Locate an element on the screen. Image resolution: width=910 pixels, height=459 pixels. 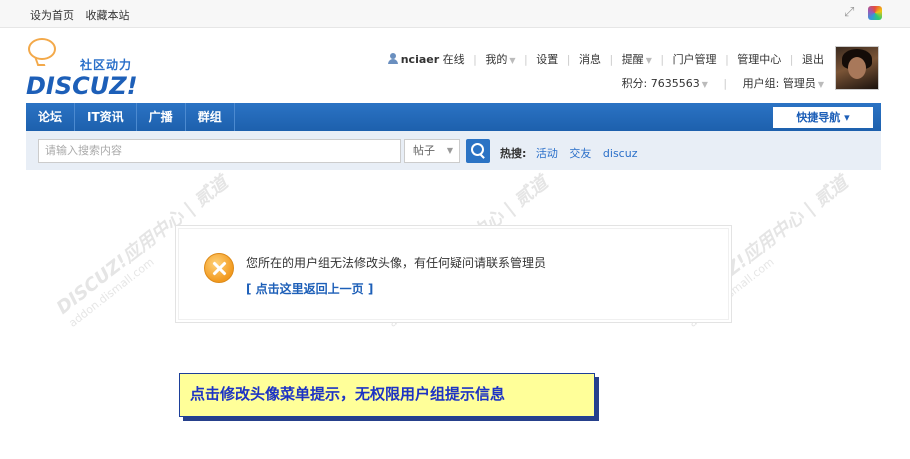
quick-nav-button: 快捷导航 ▾ is located at coordinates (823, 117).